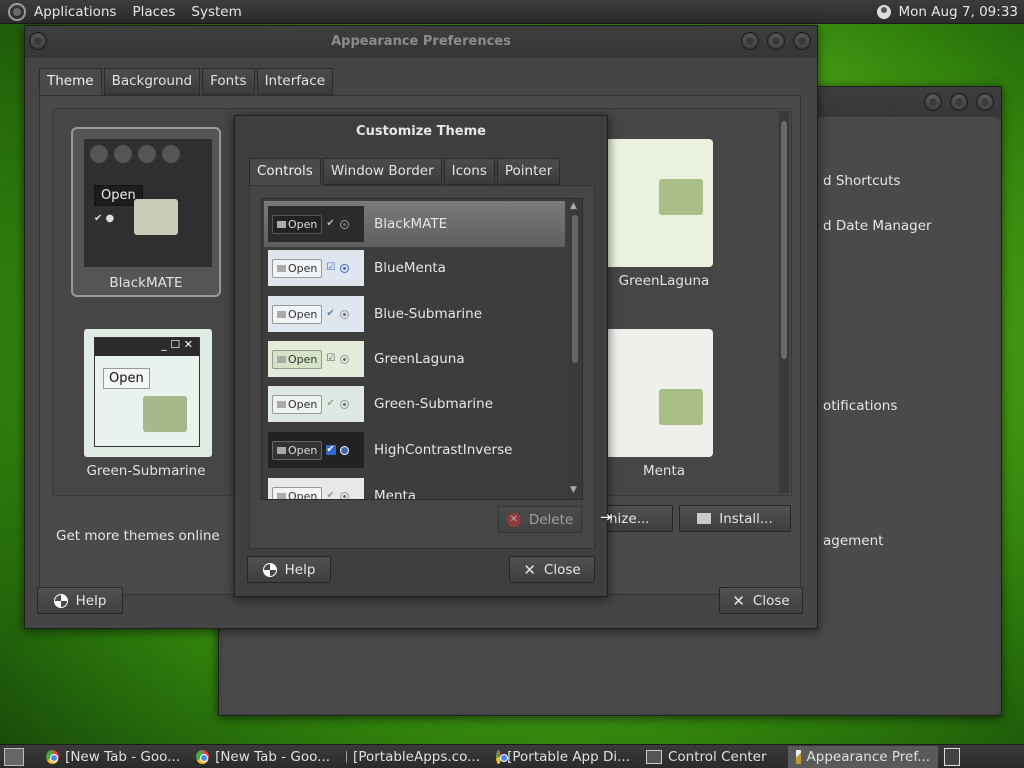 Image resolution: width=1024 pixels, height=768 pixels. Describe the element at coordinates (469, 171) in the screenshot. I see `tab-icons: Icons` at that location.